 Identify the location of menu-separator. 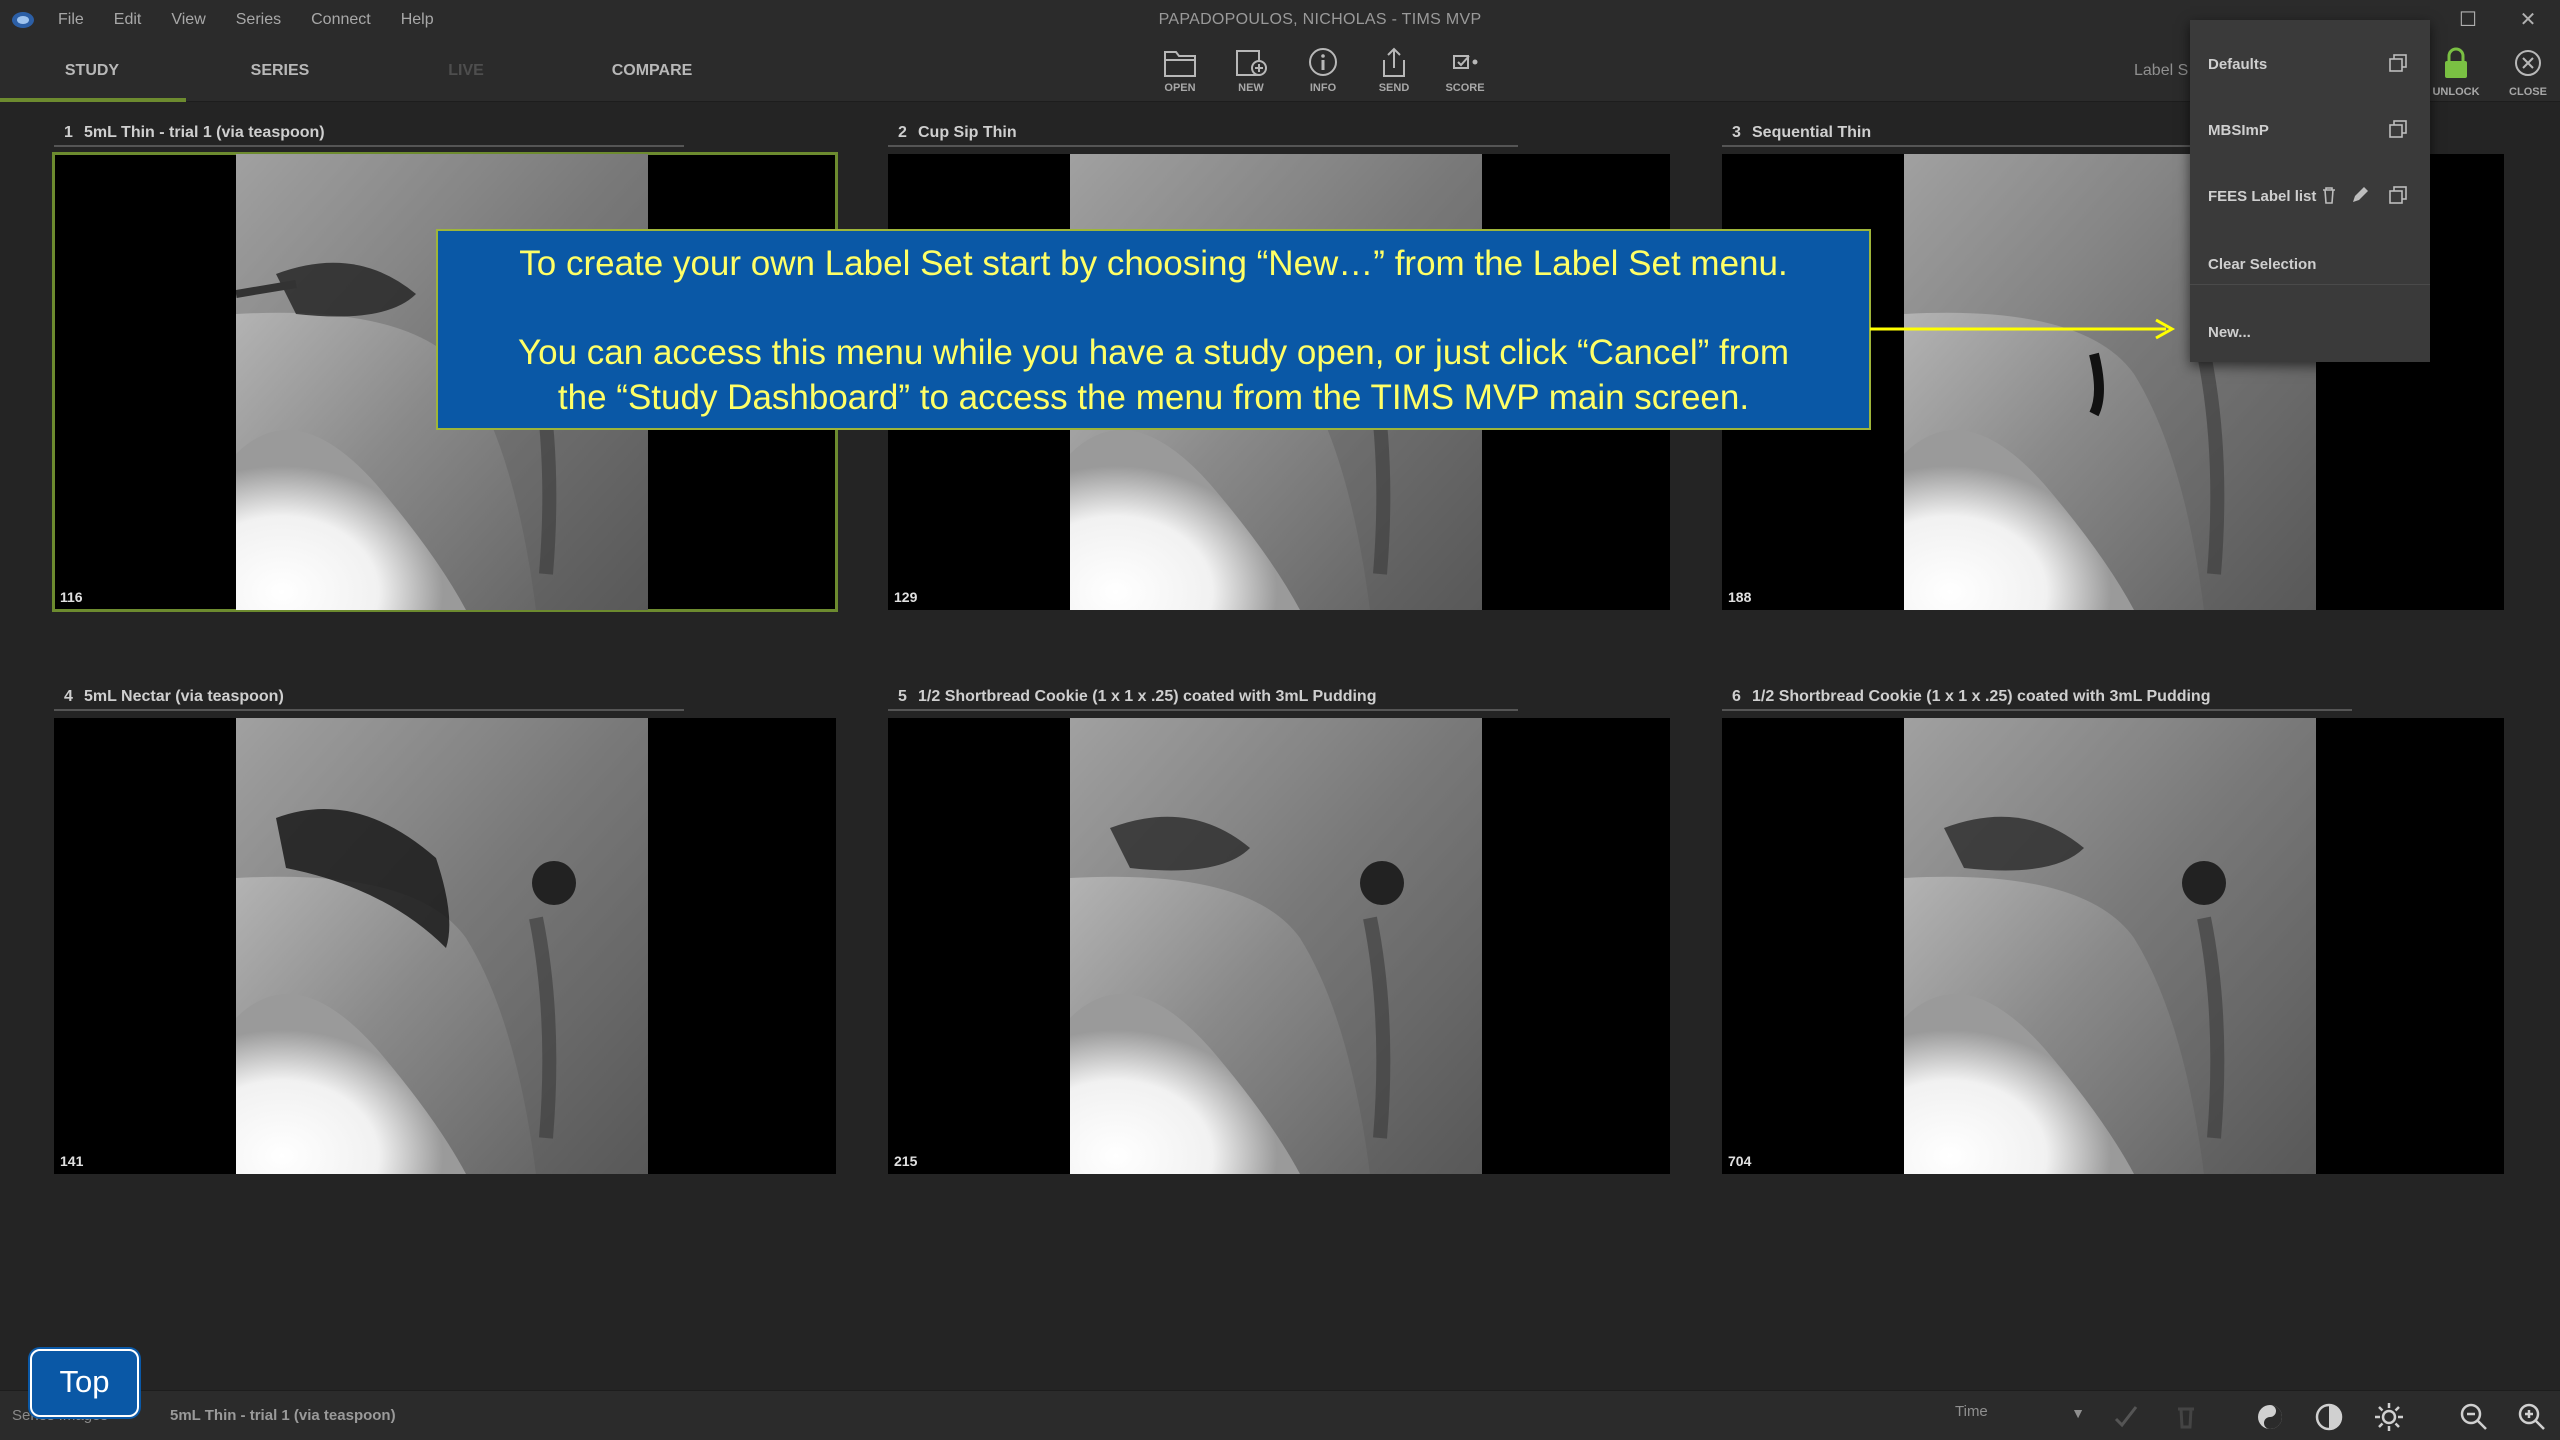
(2310, 284).